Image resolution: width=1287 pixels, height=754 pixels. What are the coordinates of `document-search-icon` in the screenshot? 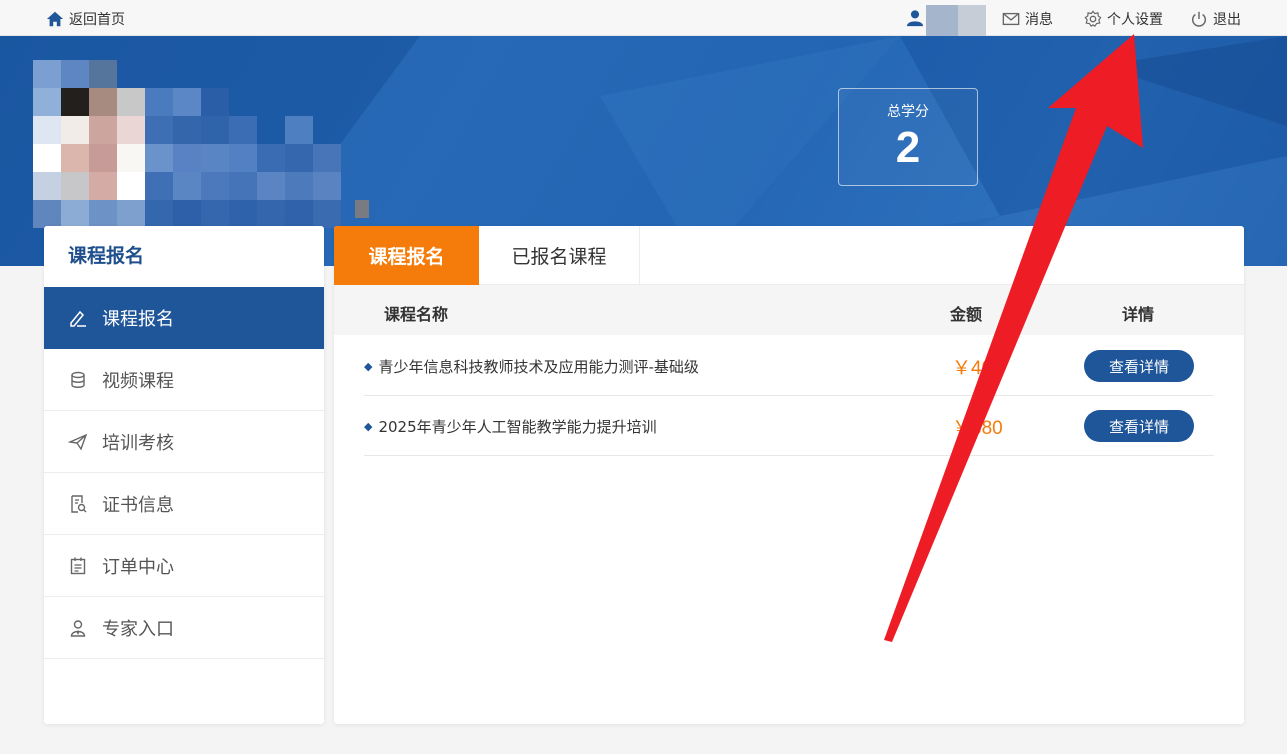 It's located at (79, 503).